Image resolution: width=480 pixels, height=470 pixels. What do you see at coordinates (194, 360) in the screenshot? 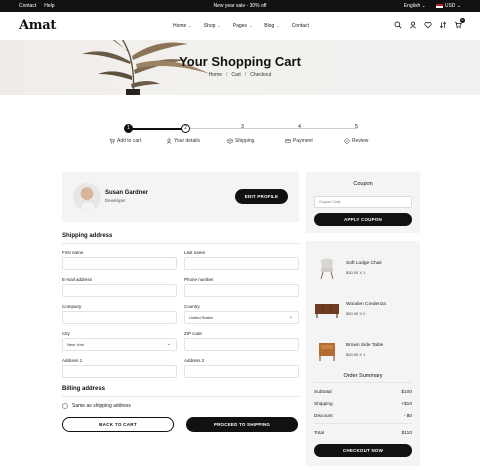
I see `address2-label: Address 2` at bounding box center [194, 360].